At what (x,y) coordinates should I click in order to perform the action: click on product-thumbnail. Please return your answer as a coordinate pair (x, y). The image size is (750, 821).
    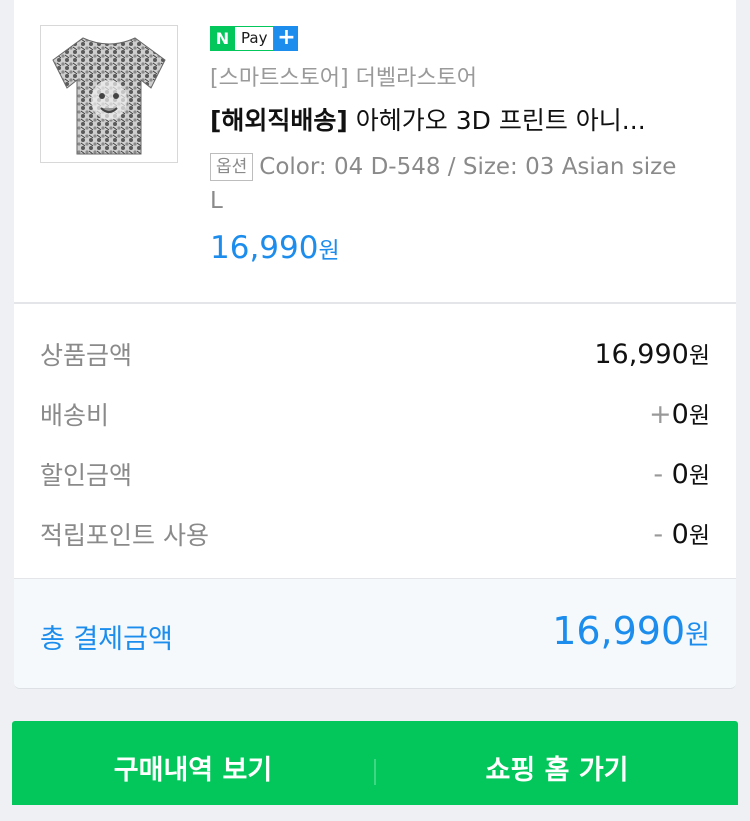
    Looking at the image, I should click on (109, 94).